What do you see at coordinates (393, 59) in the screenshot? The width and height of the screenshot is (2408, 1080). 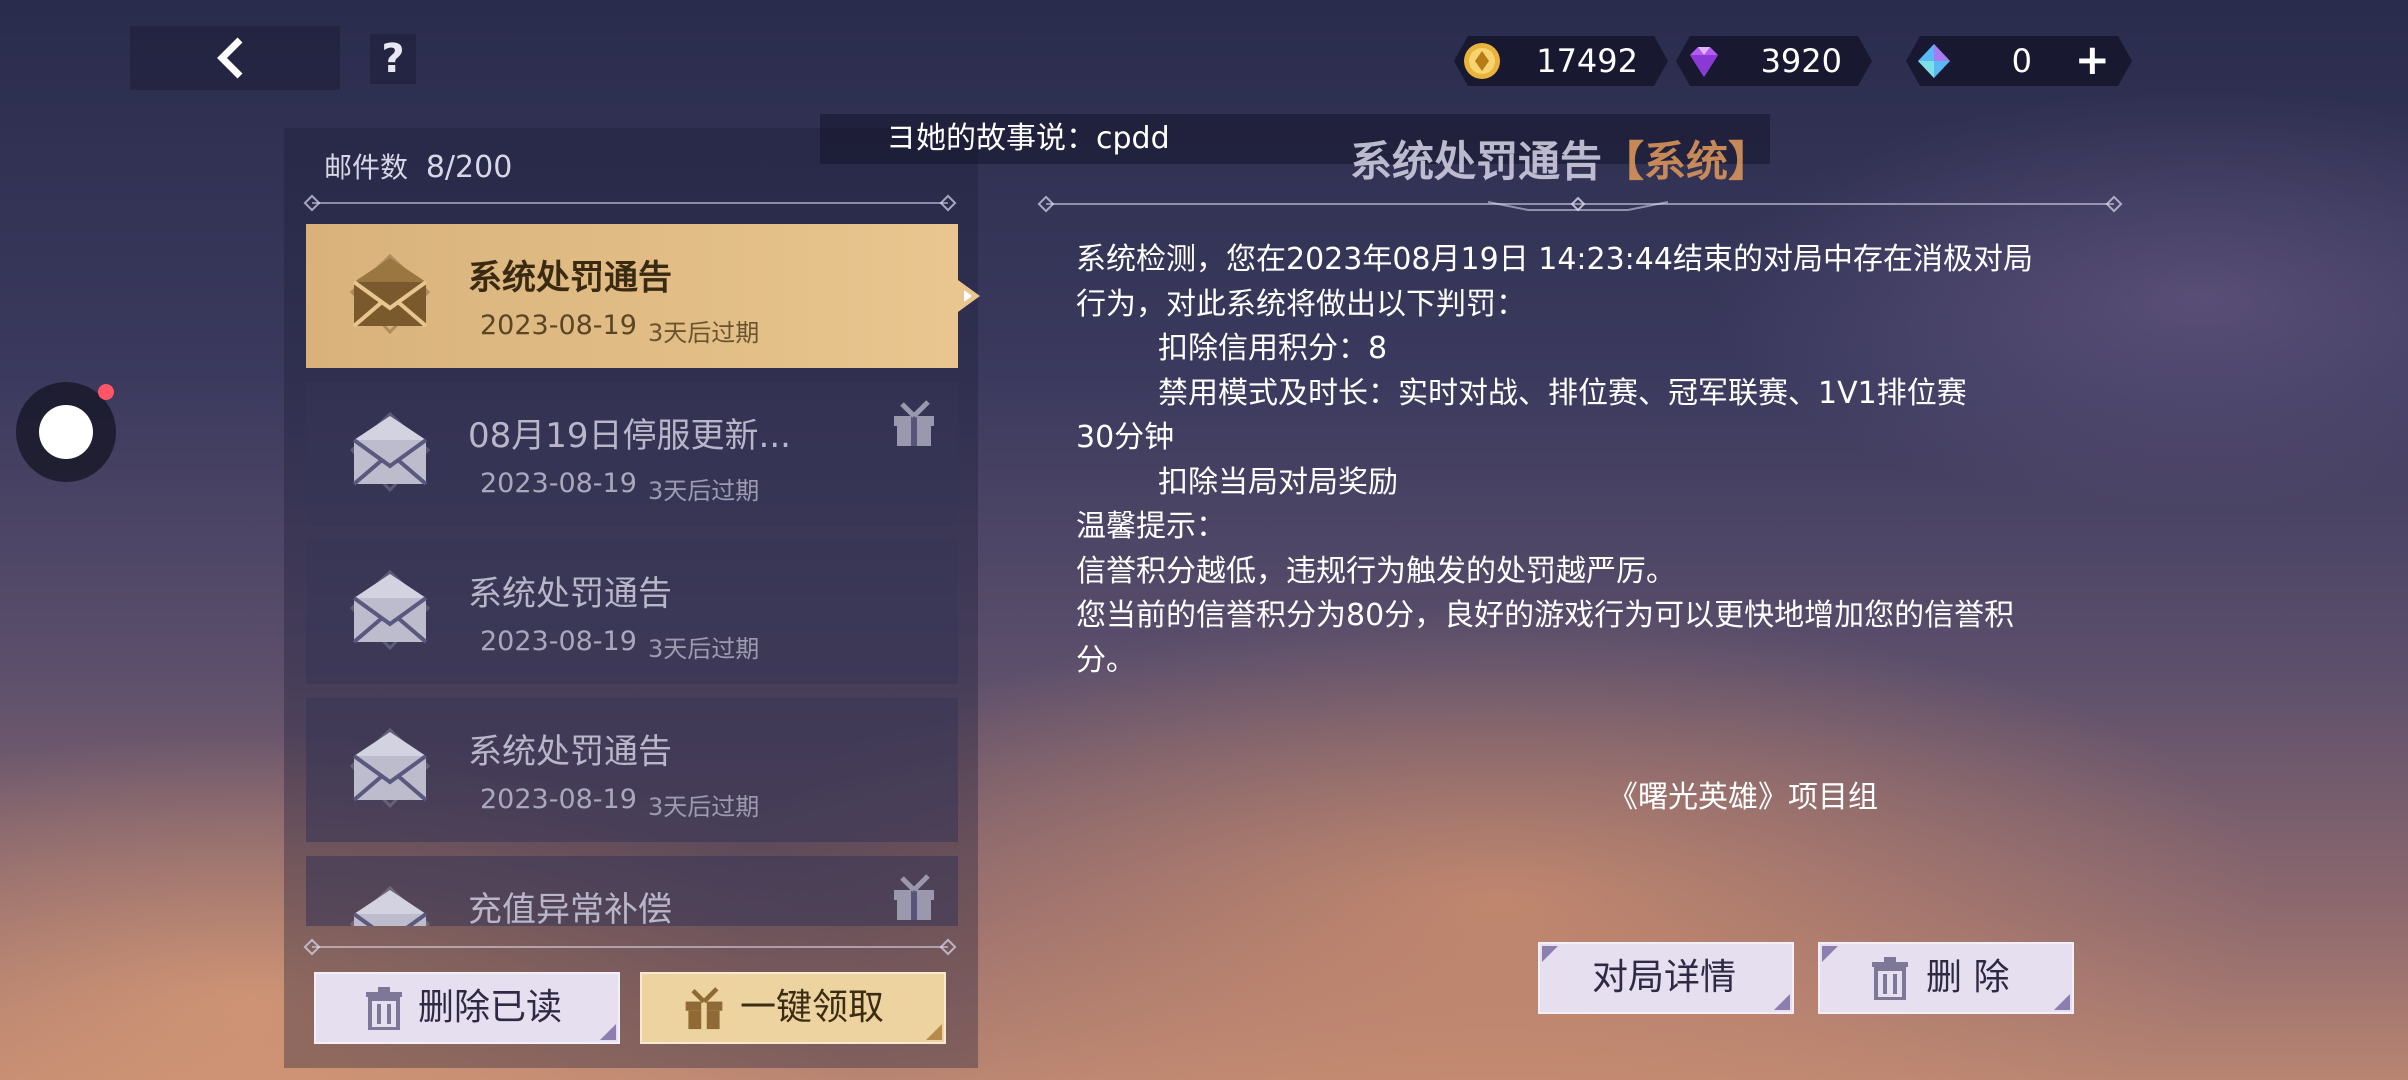 I see `help-button: ?` at bounding box center [393, 59].